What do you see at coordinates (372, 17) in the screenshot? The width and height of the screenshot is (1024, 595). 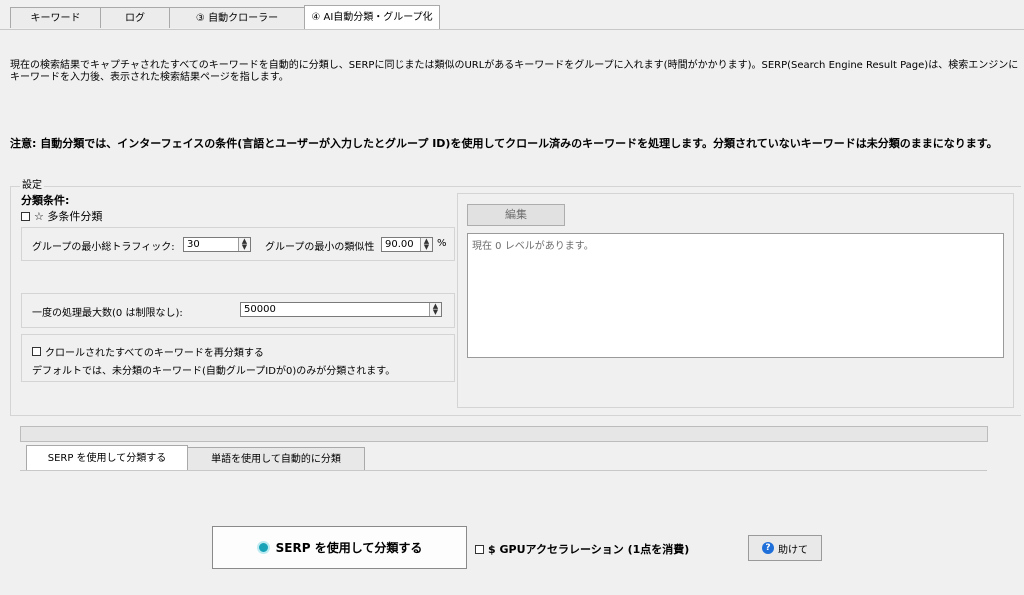 I see `tab-ai-classify: ④ AI自動分類・グループ化` at bounding box center [372, 17].